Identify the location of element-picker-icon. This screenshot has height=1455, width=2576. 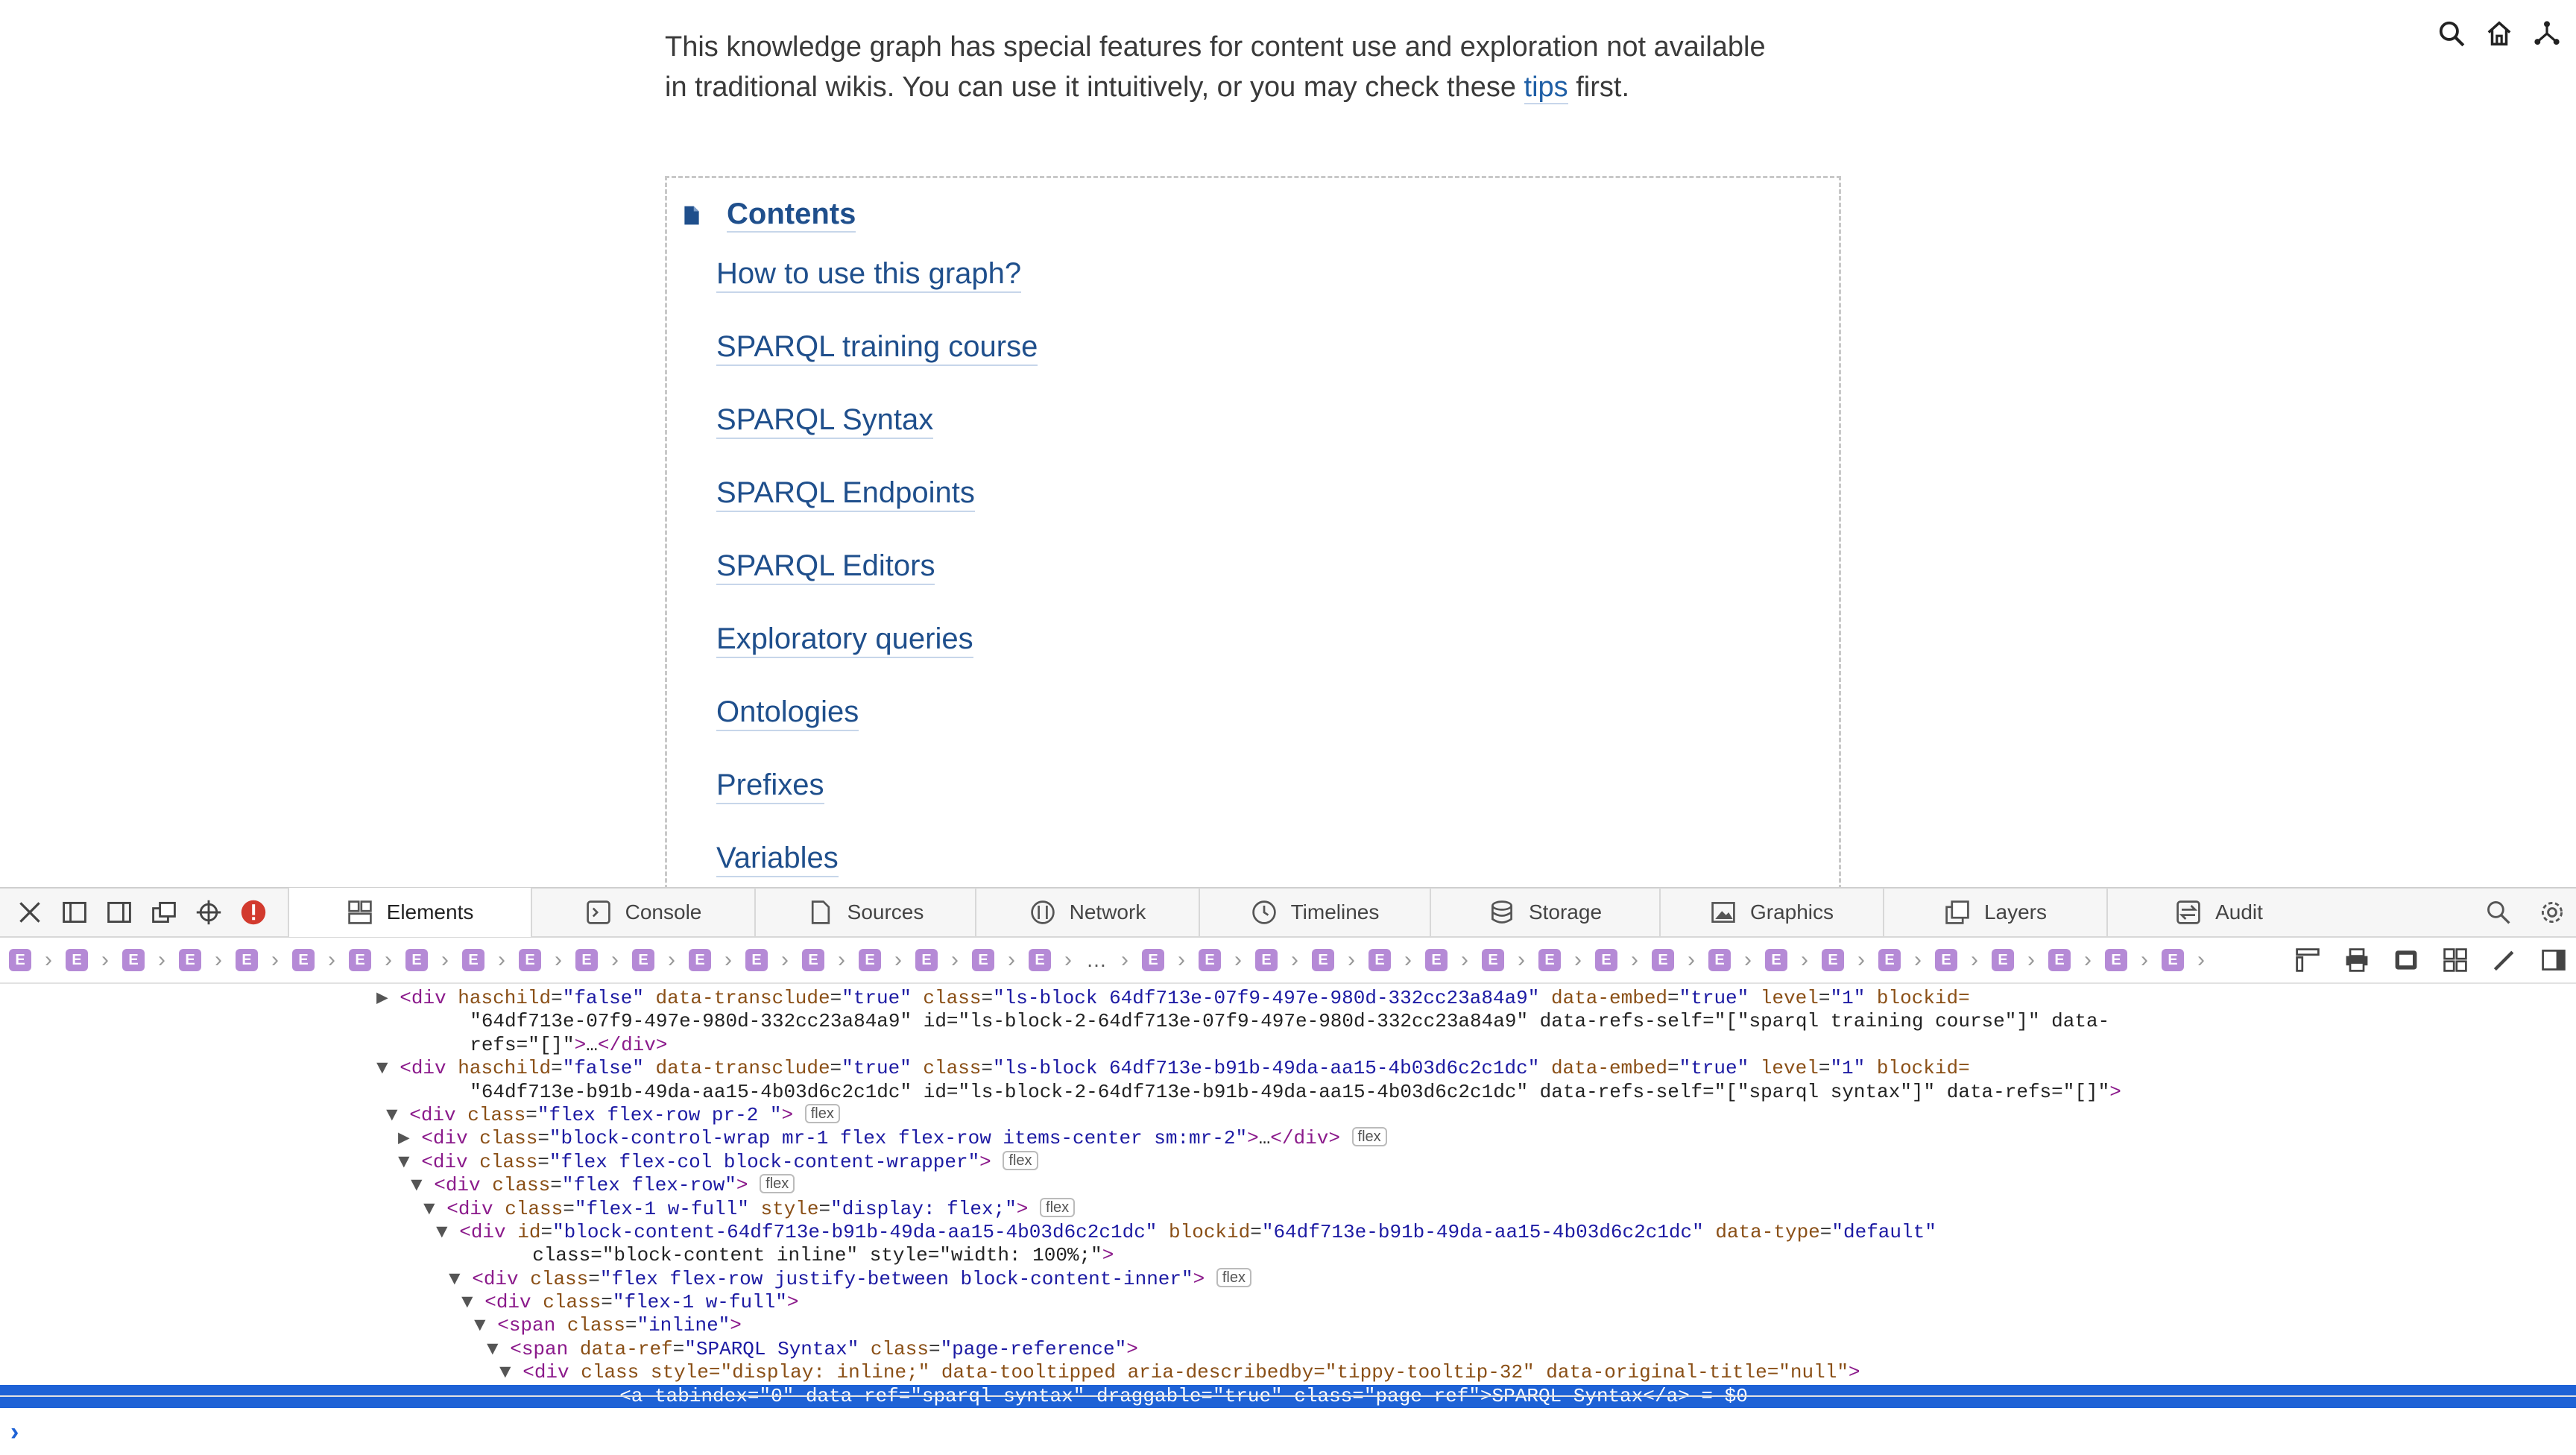
(209, 912).